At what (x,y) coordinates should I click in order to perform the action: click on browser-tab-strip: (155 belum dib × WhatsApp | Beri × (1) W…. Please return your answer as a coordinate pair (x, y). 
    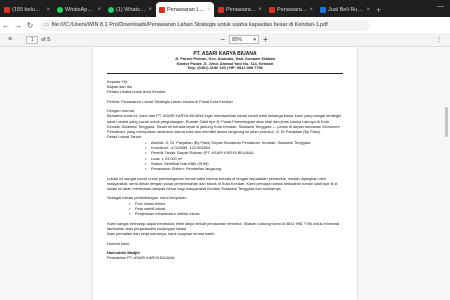
    Looking at the image, I should click on (225, 8).